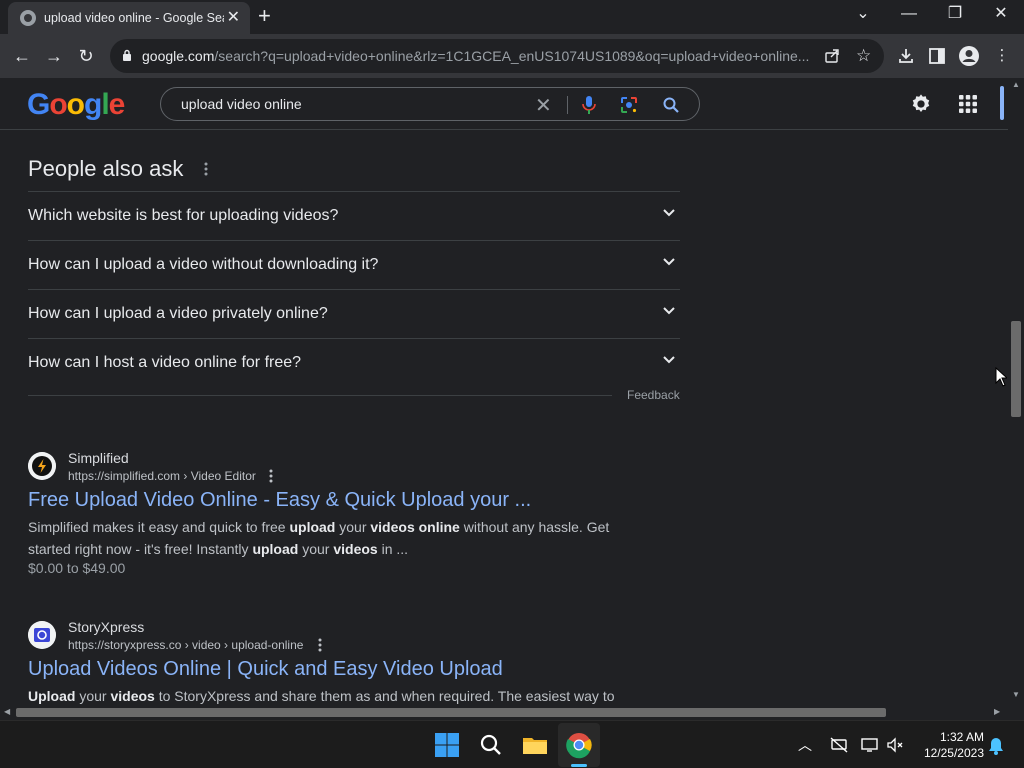  What do you see at coordinates (320, 395) in the screenshot?
I see `divider` at bounding box center [320, 395].